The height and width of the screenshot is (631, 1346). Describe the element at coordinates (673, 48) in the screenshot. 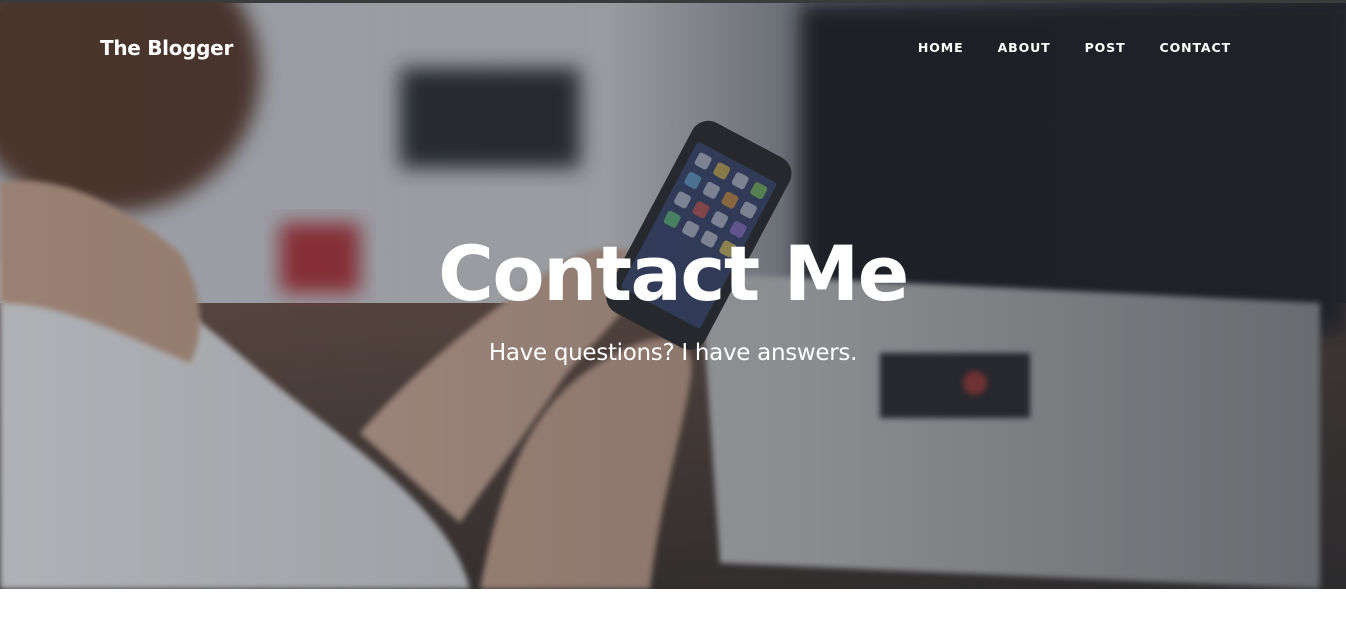

I see `main-navigation: The Blogger HOME ABOUT POST CONTACT` at that location.